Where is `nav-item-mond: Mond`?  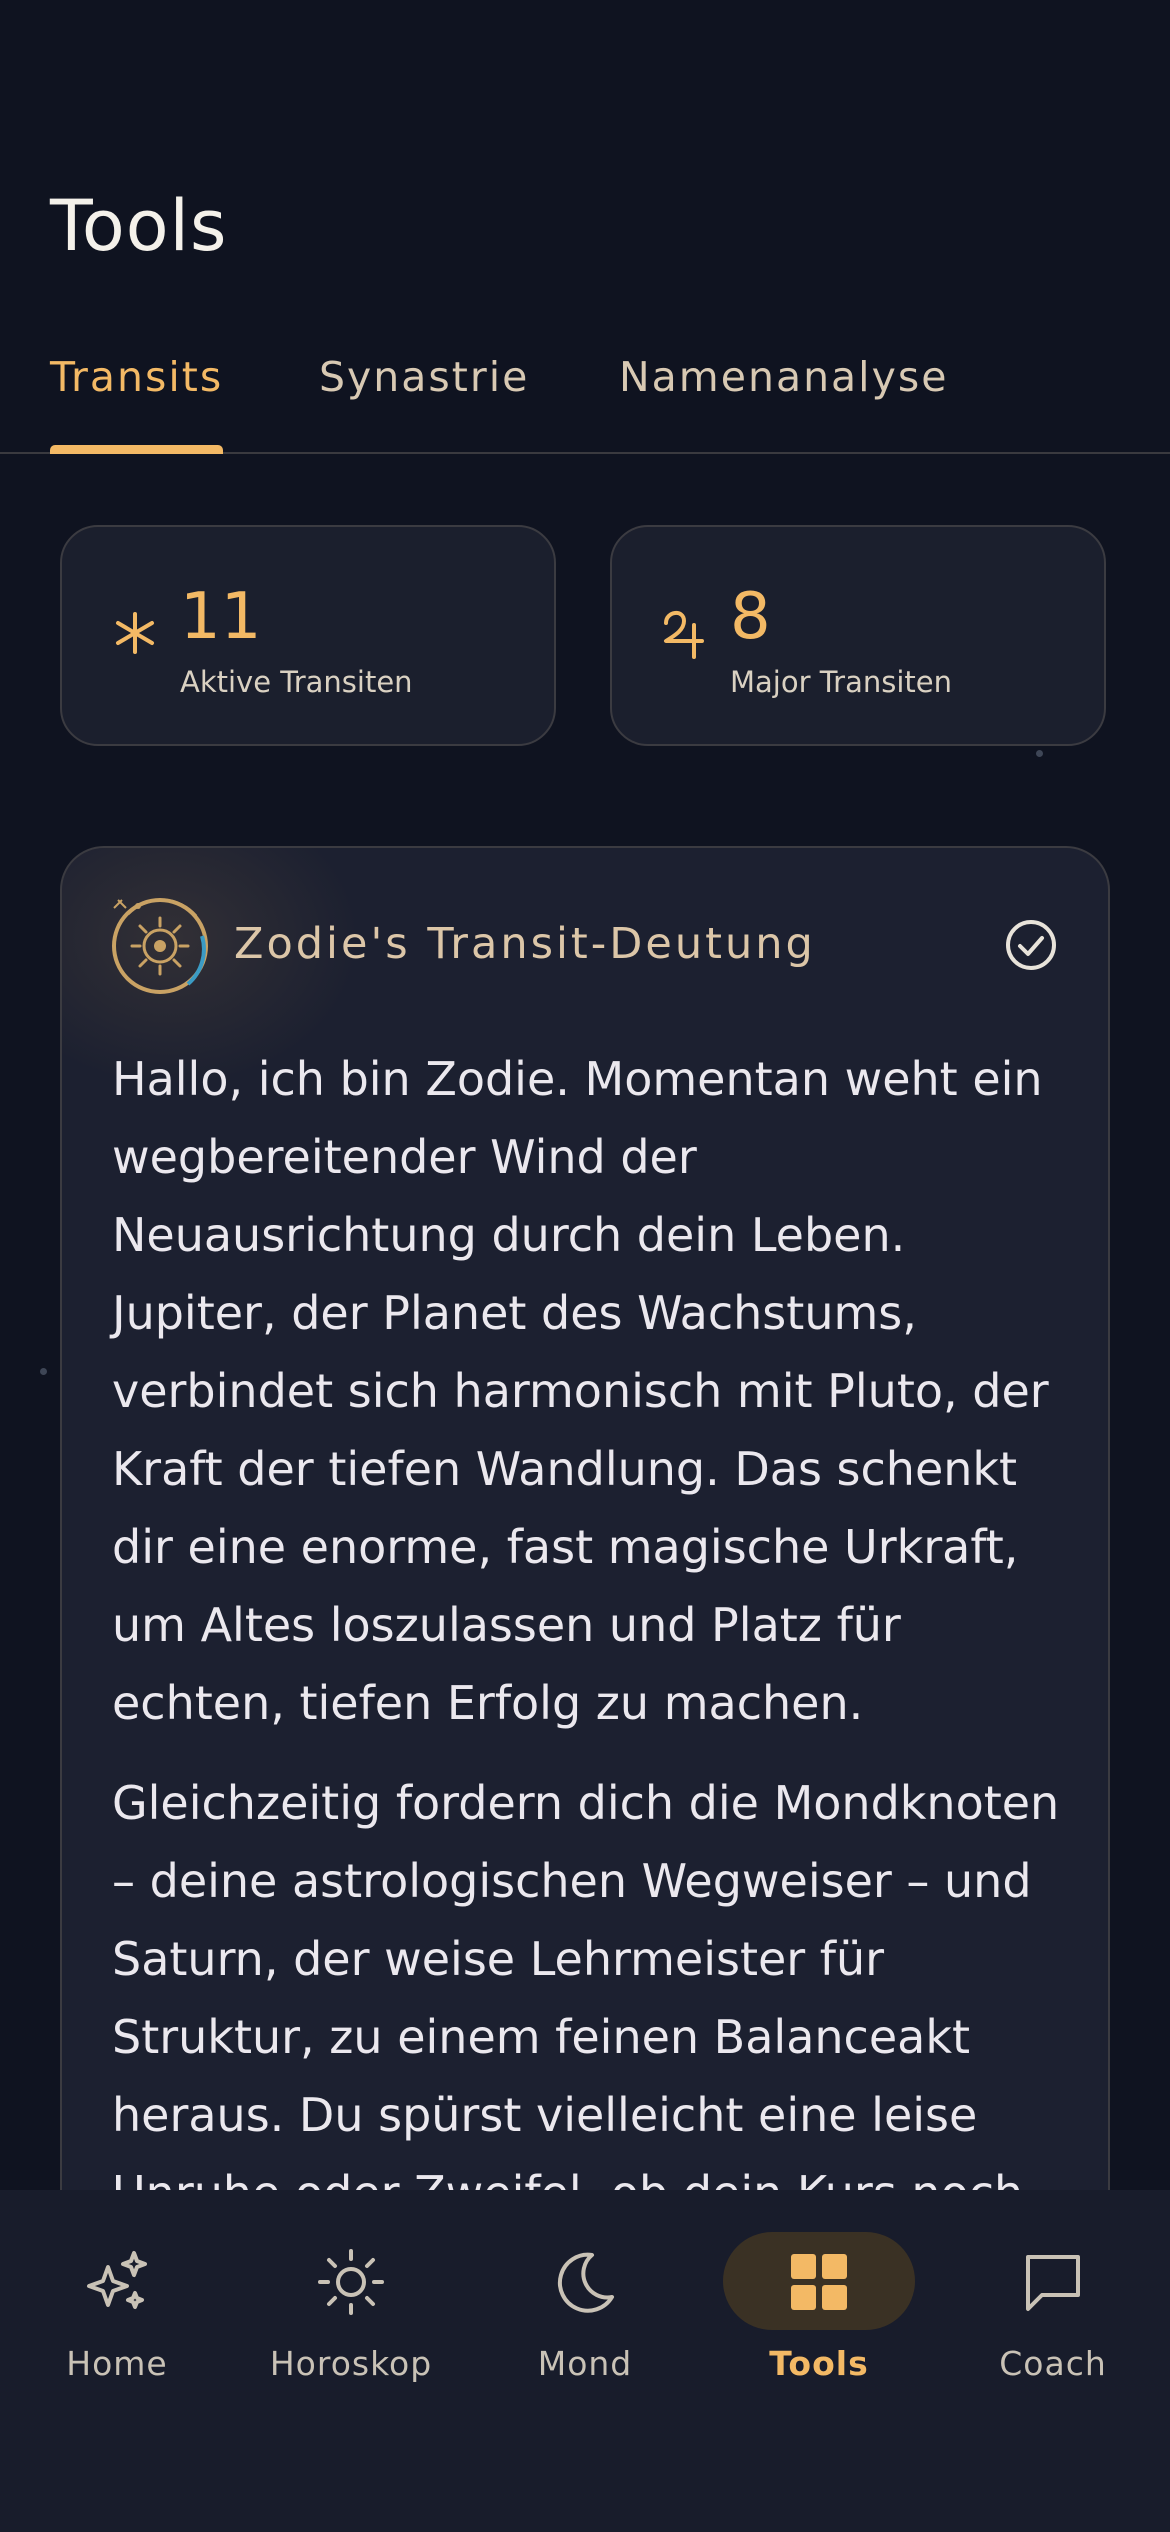 nav-item-mond: Mond is located at coordinates (585, 2315).